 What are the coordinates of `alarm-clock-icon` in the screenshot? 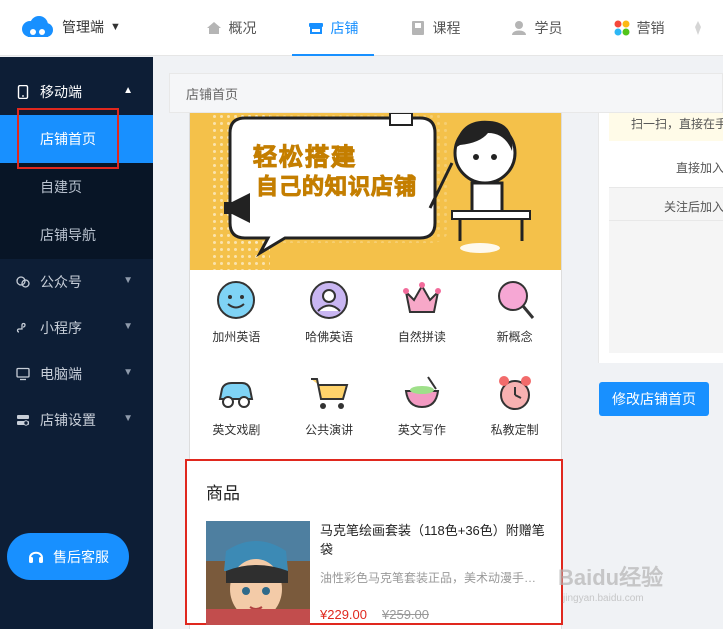 It's located at (514, 392).